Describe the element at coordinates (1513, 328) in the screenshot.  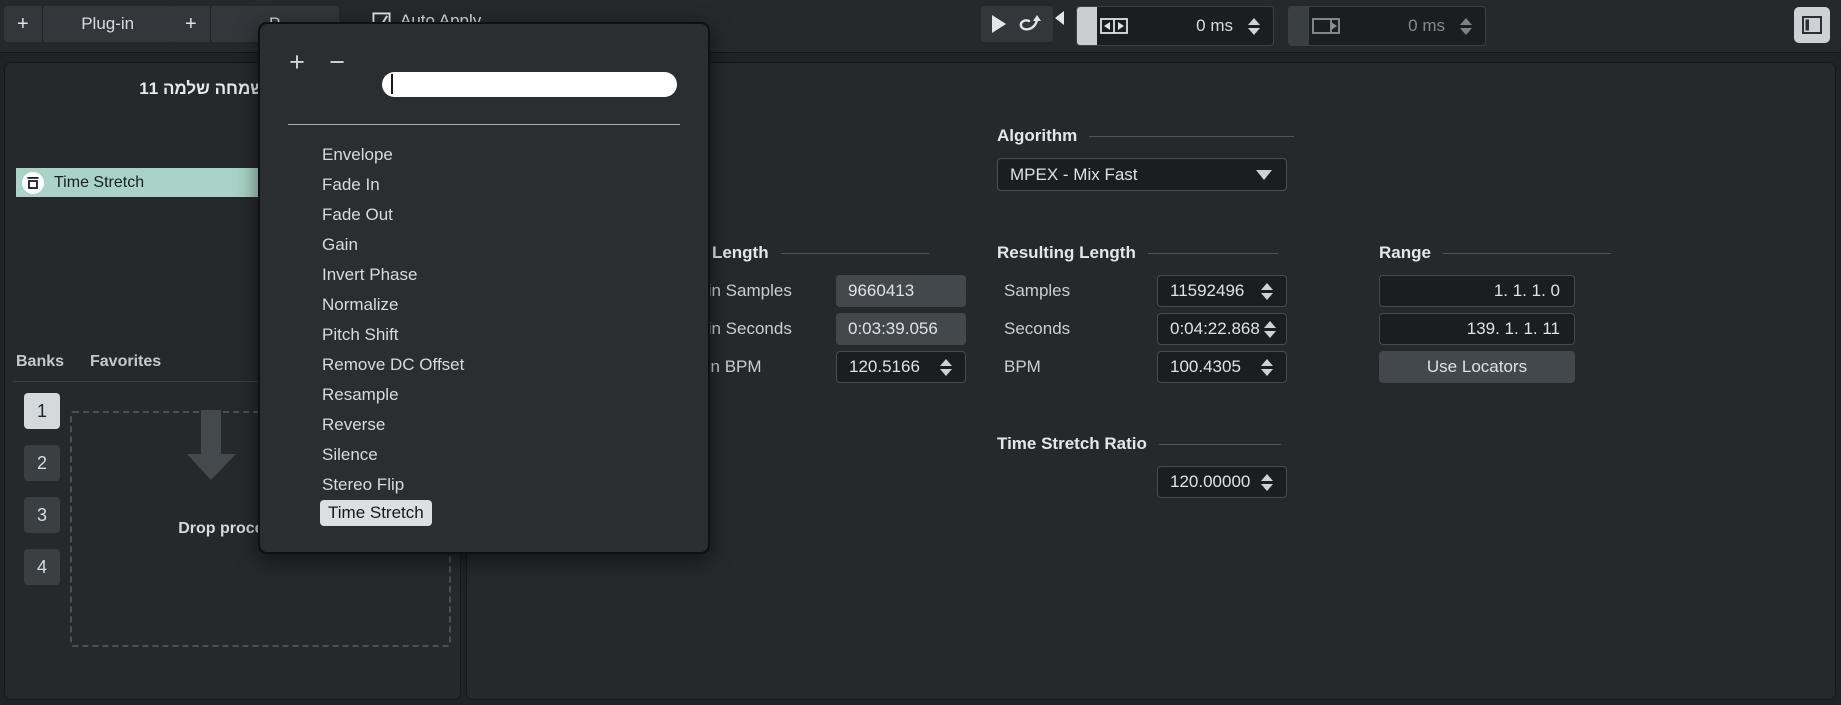
I see `range-end-value: 139. 1. 1. 11` at that location.